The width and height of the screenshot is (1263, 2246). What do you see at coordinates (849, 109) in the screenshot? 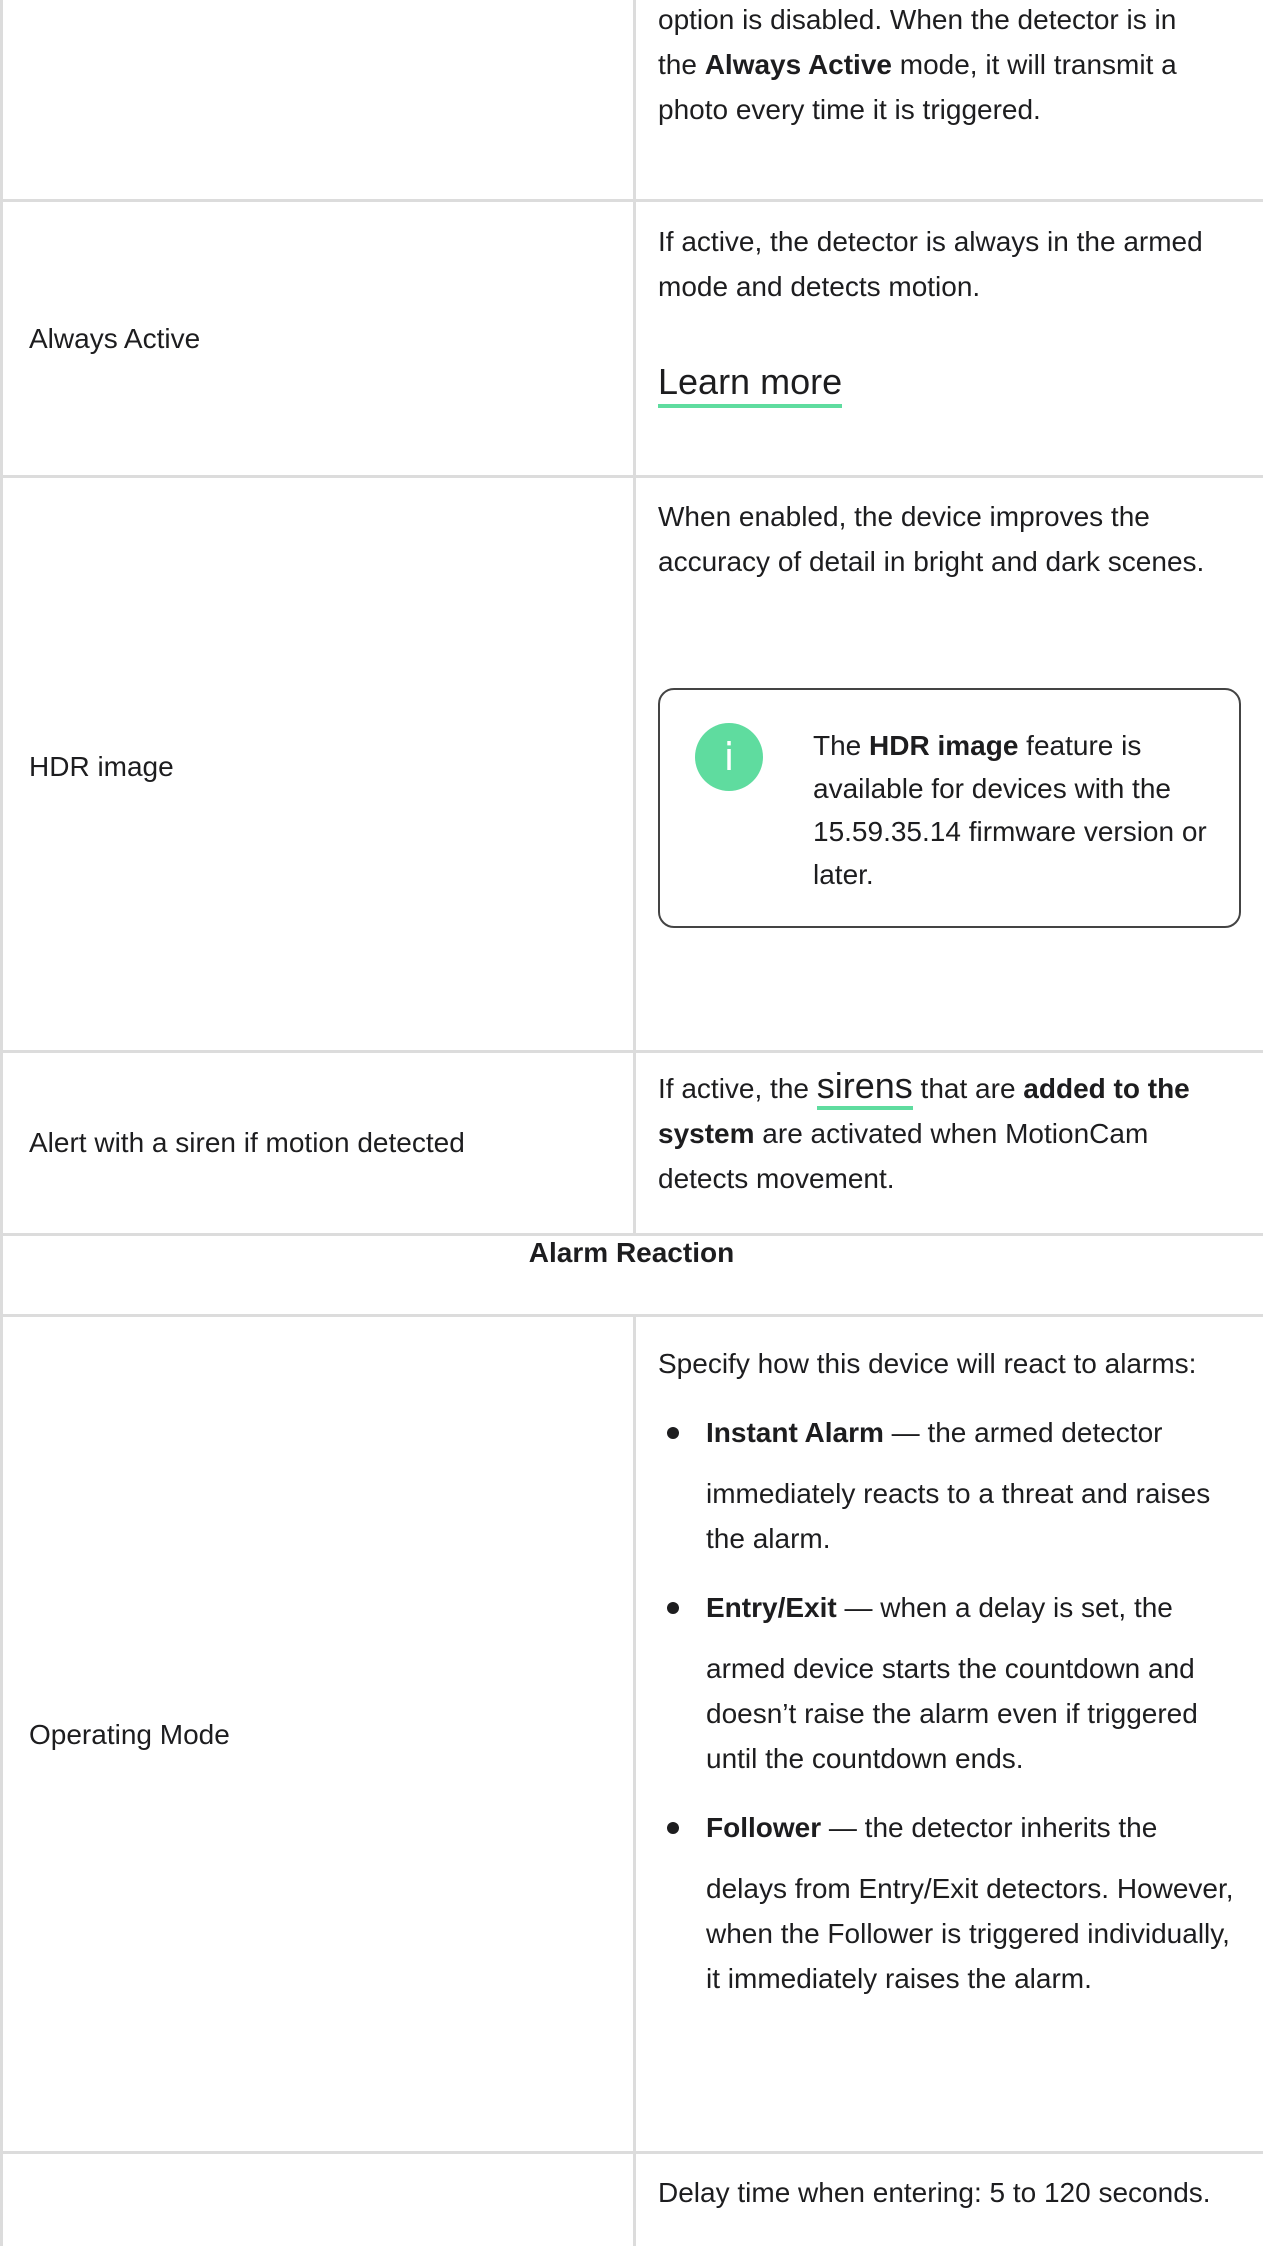
I see `description-line: photo every time it is triggered.` at bounding box center [849, 109].